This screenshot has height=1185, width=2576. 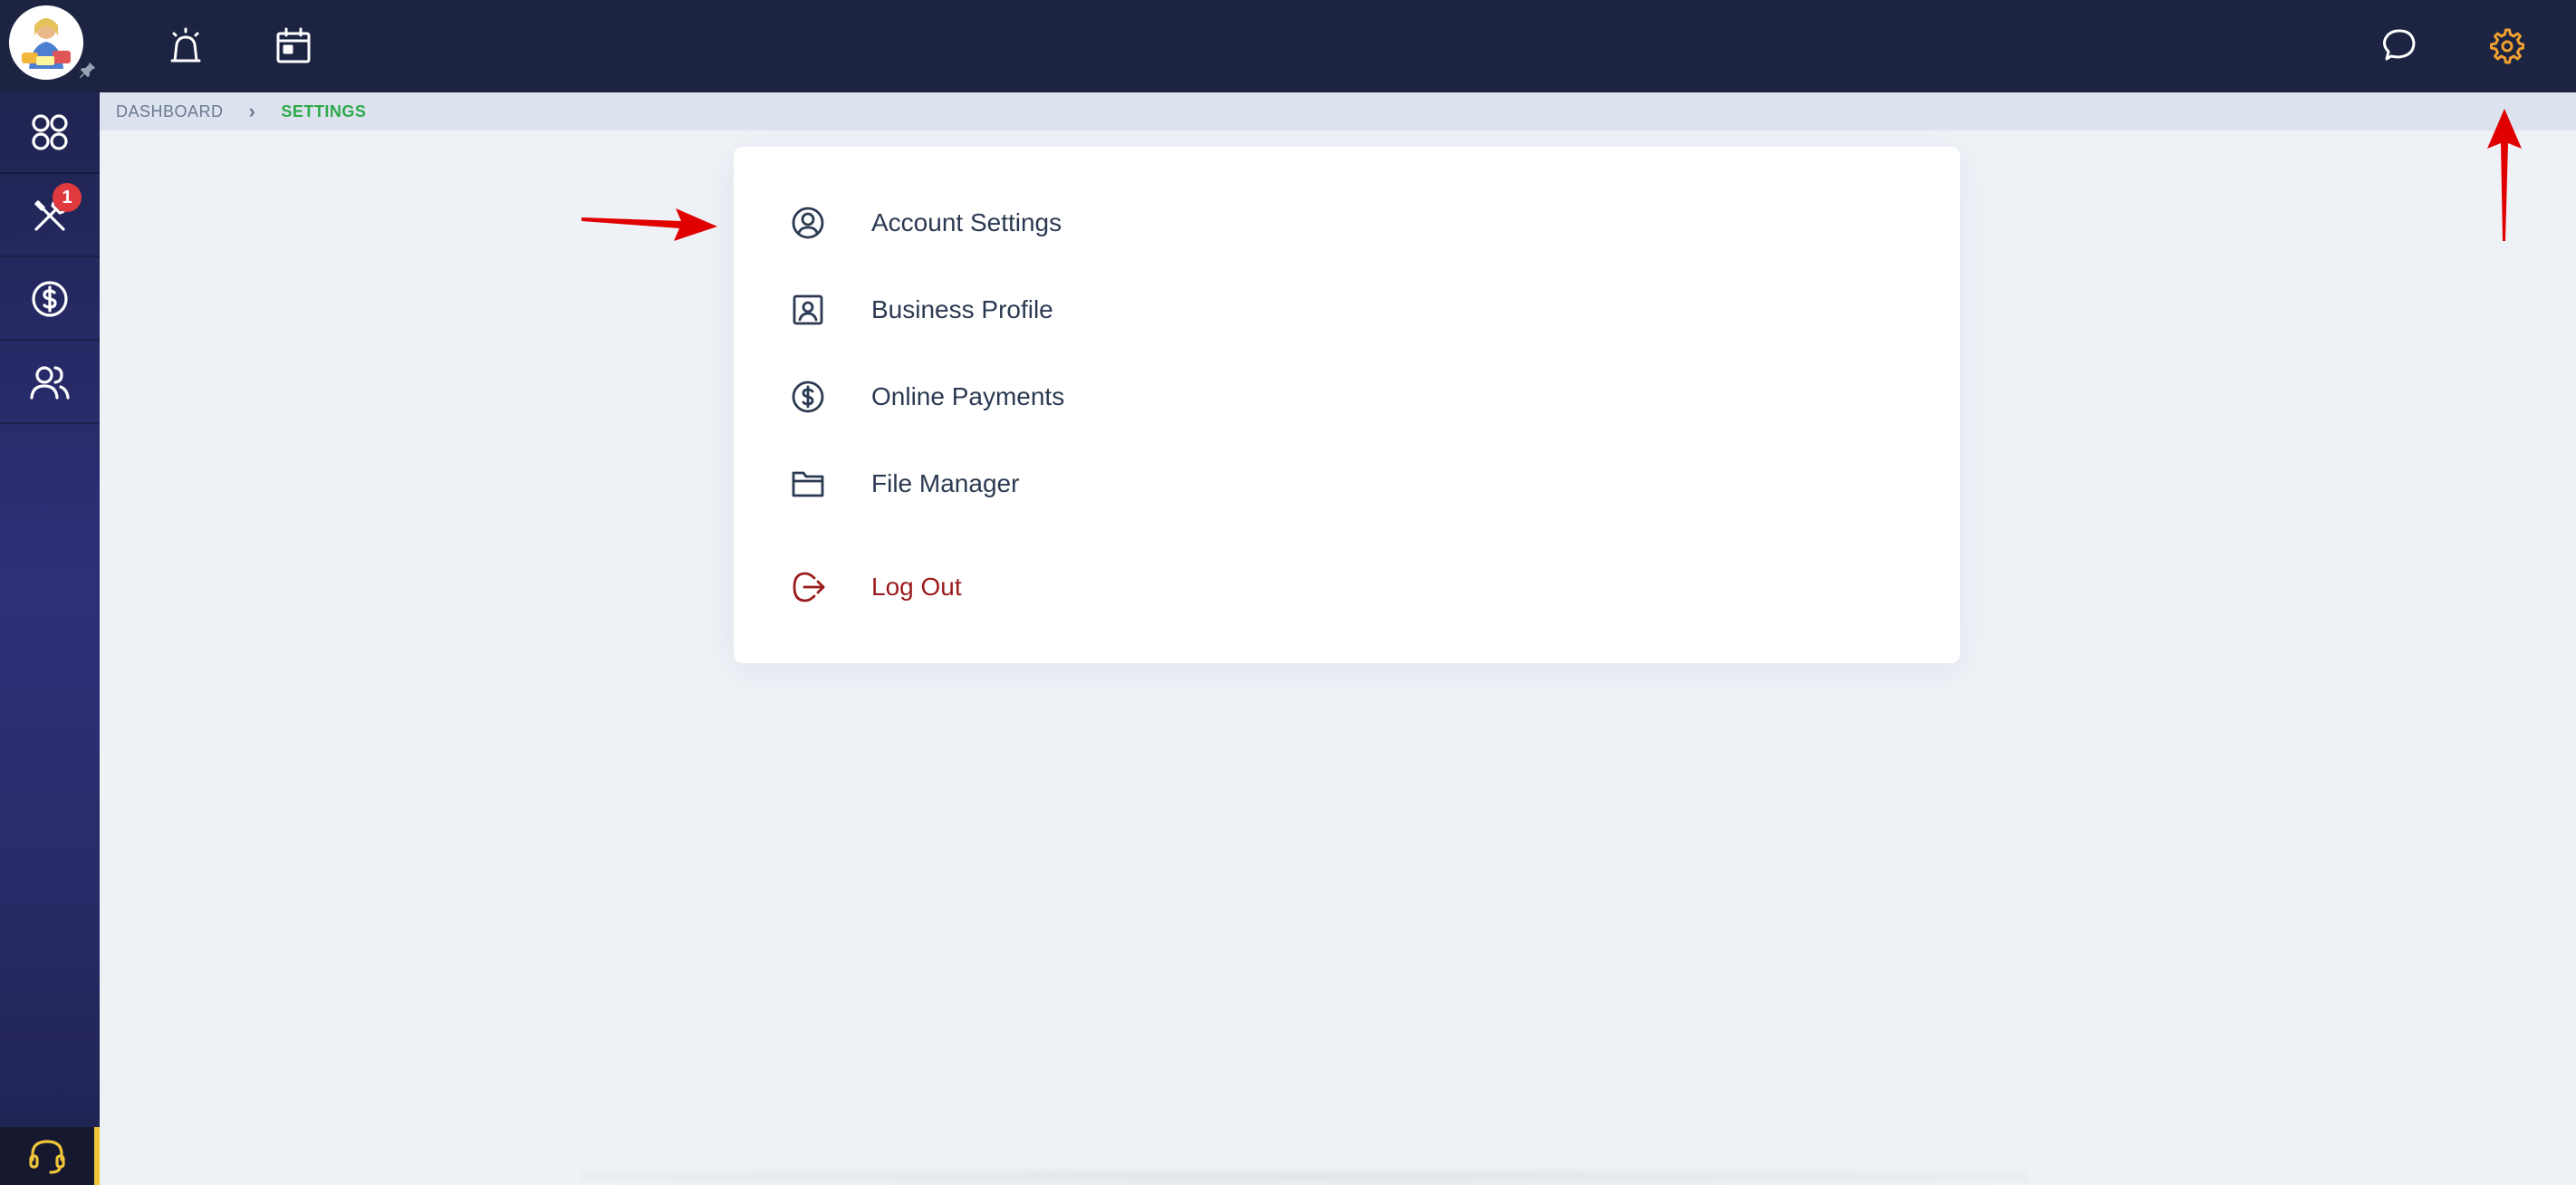 What do you see at coordinates (808, 484) in the screenshot?
I see `folder-icon` at bounding box center [808, 484].